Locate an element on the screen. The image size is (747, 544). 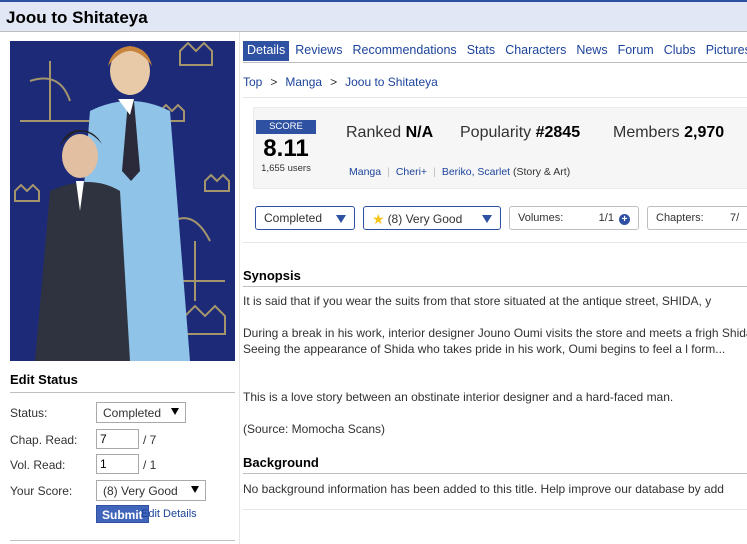
edit-status-heading: Edit Status is located at coordinates (122, 382).